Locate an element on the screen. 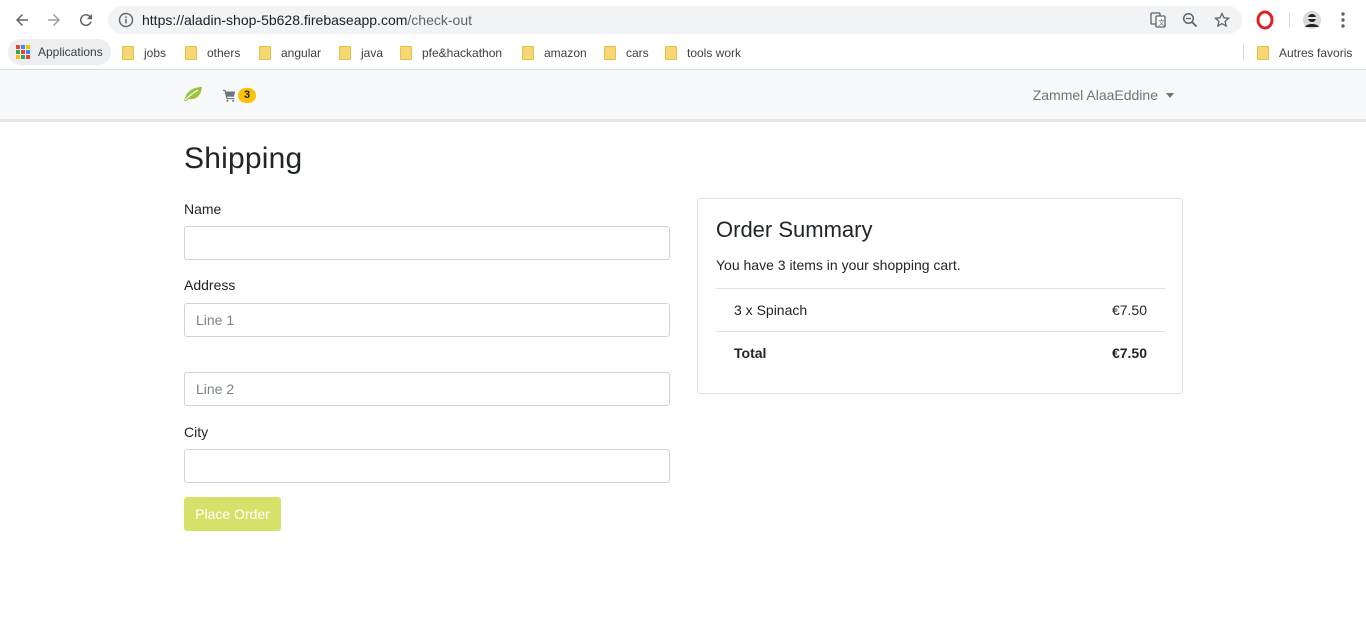 Image resolution: width=1366 pixels, height=628 pixels. bookmark-jobs: jobs is located at coordinates (144, 53).